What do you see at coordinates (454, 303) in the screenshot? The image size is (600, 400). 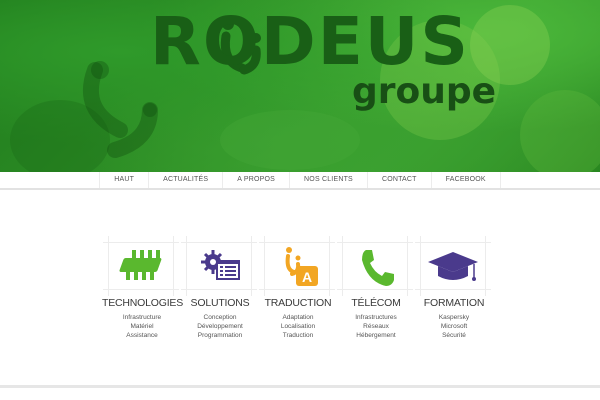 I see `service-title: FORMATION` at bounding box center [454, 303].